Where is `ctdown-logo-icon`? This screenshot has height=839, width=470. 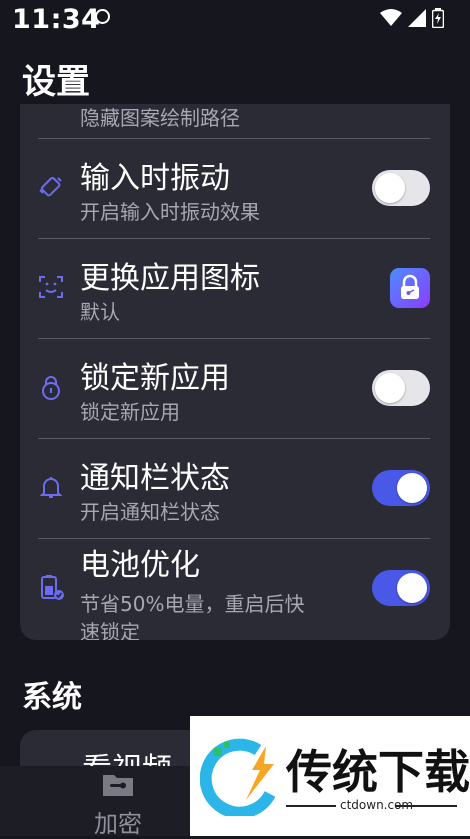 ctdown-logo-icon is located at coordinates (238, 777).